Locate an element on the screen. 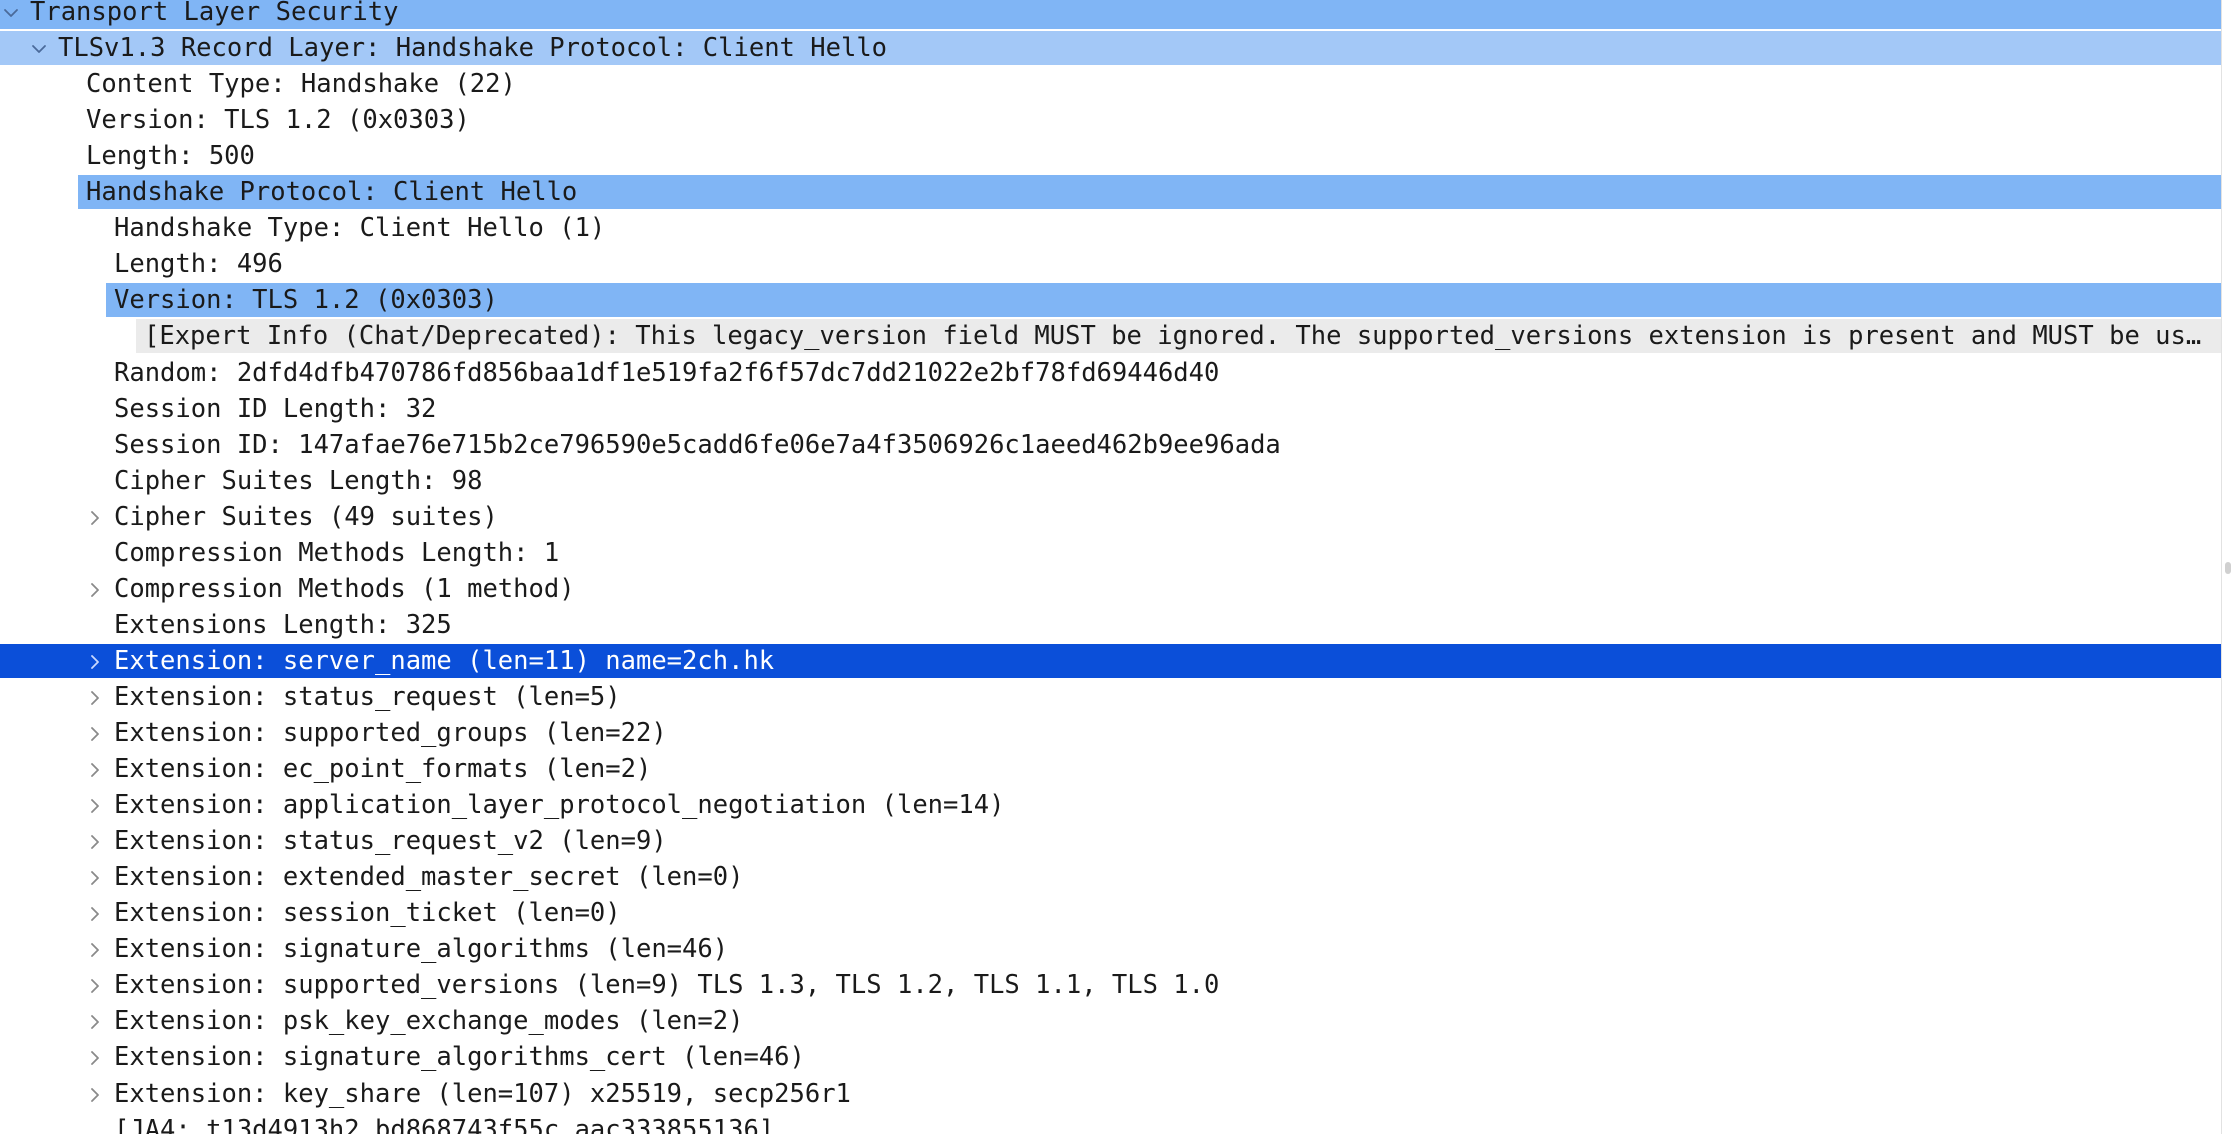 This screenshot has width=2234, height=1134. tree-row: Extension: status_request (len=5) is located at coordinates (1110, 697).